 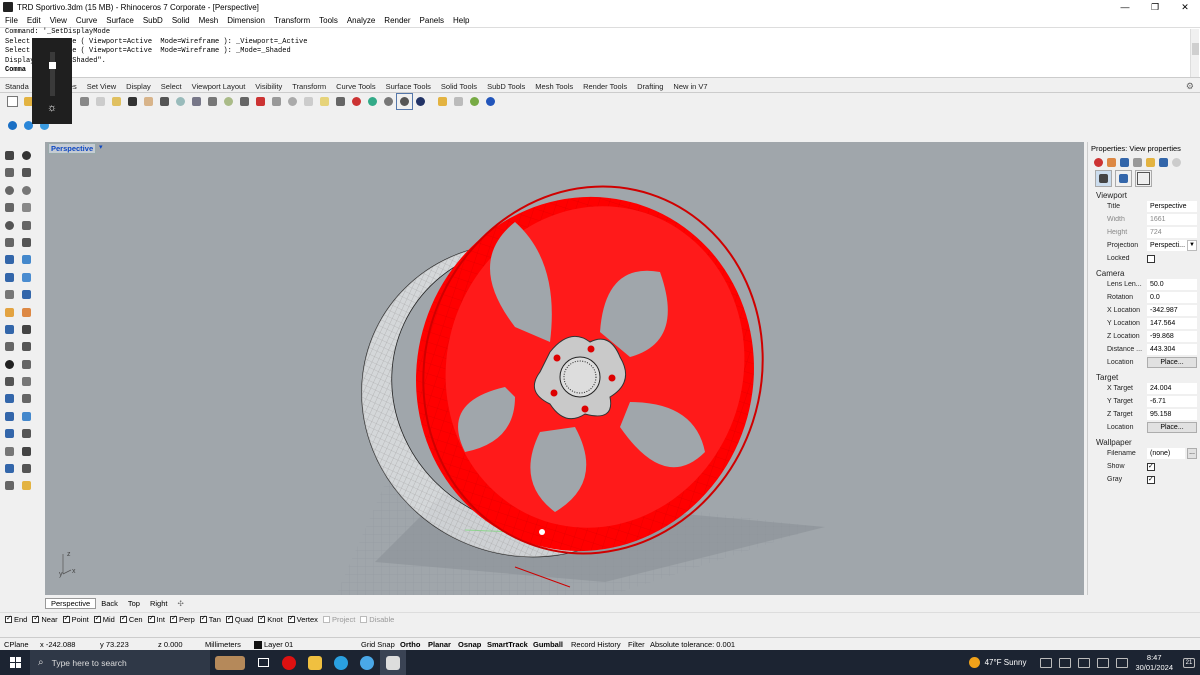 I want to click on maximize-button: ❐, so click(x=1155, y=7).